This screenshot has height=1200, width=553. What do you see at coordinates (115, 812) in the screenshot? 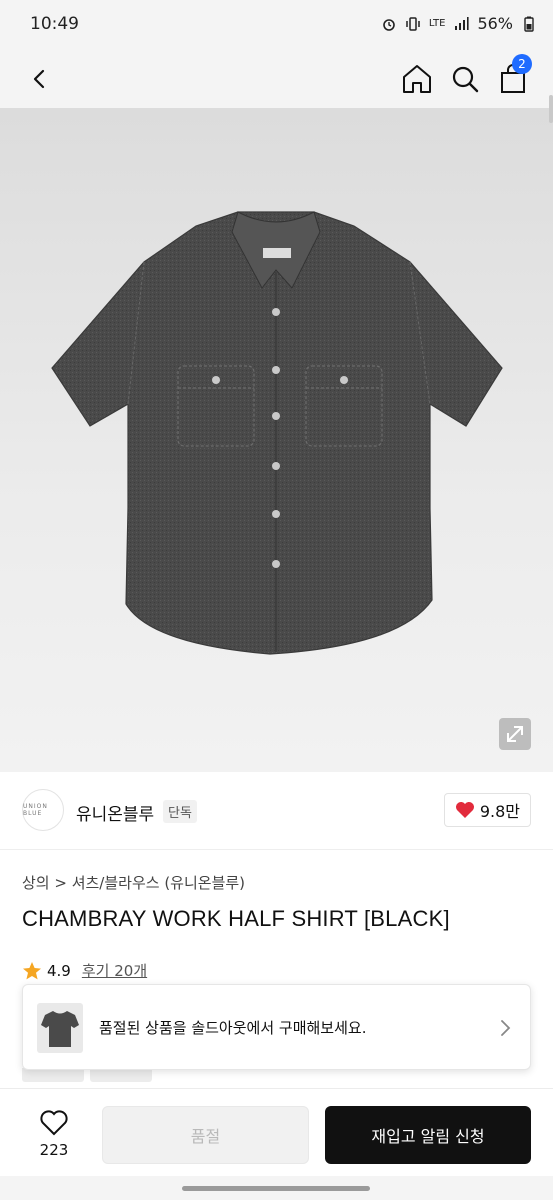
I see `brand-name: 유니온블루` at bounding box center [115, 812].